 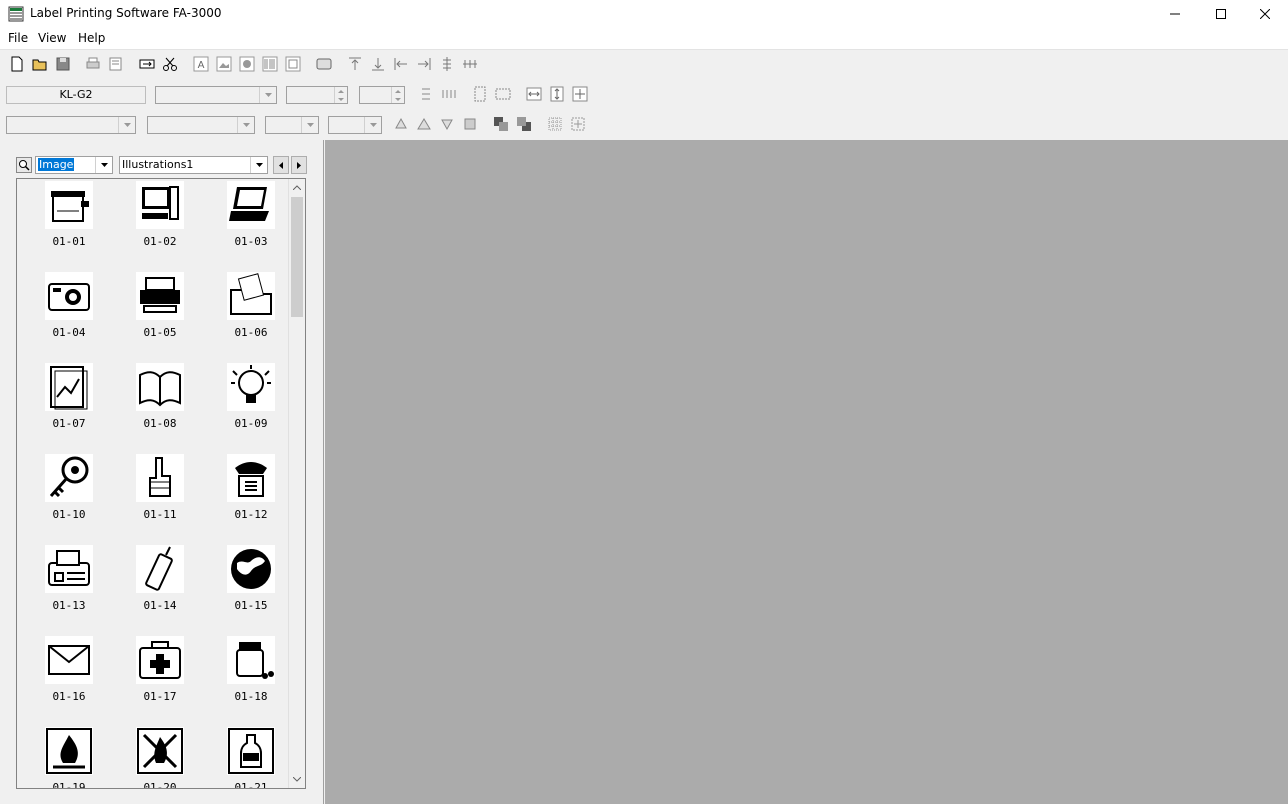 I want to click on gallery-item: 01-05, so click(x=160, y=312).